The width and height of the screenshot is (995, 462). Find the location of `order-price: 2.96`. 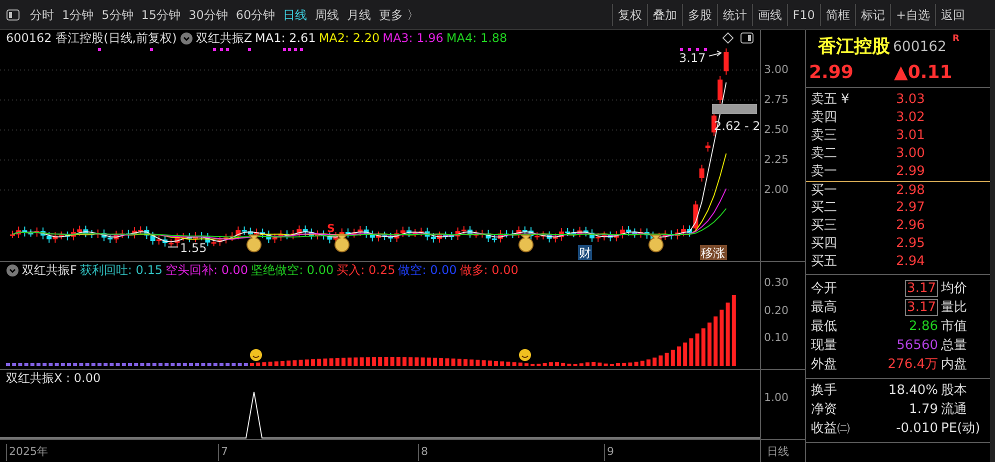

order-price: 2.96 is located at coordinates (910, 226).